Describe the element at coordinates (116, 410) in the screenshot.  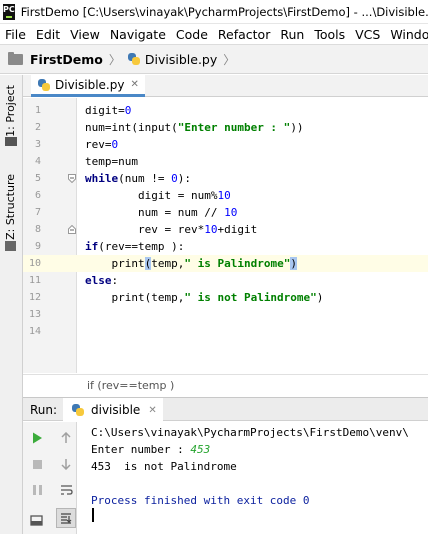
I see `run-tab-label: divisible` at that location.